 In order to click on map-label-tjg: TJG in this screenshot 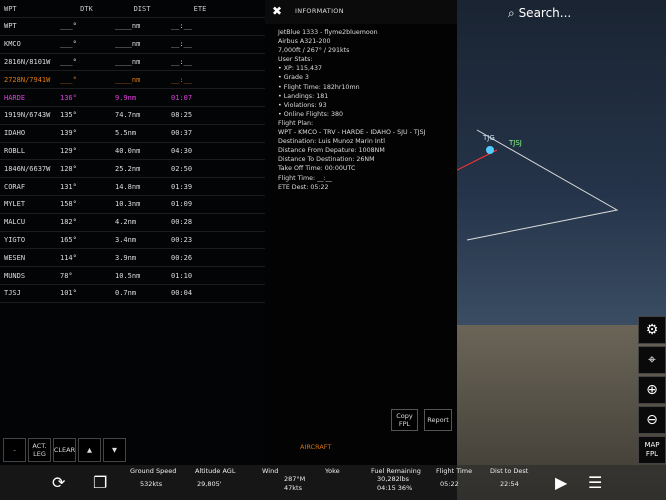, I will do `click(489, 138)`.